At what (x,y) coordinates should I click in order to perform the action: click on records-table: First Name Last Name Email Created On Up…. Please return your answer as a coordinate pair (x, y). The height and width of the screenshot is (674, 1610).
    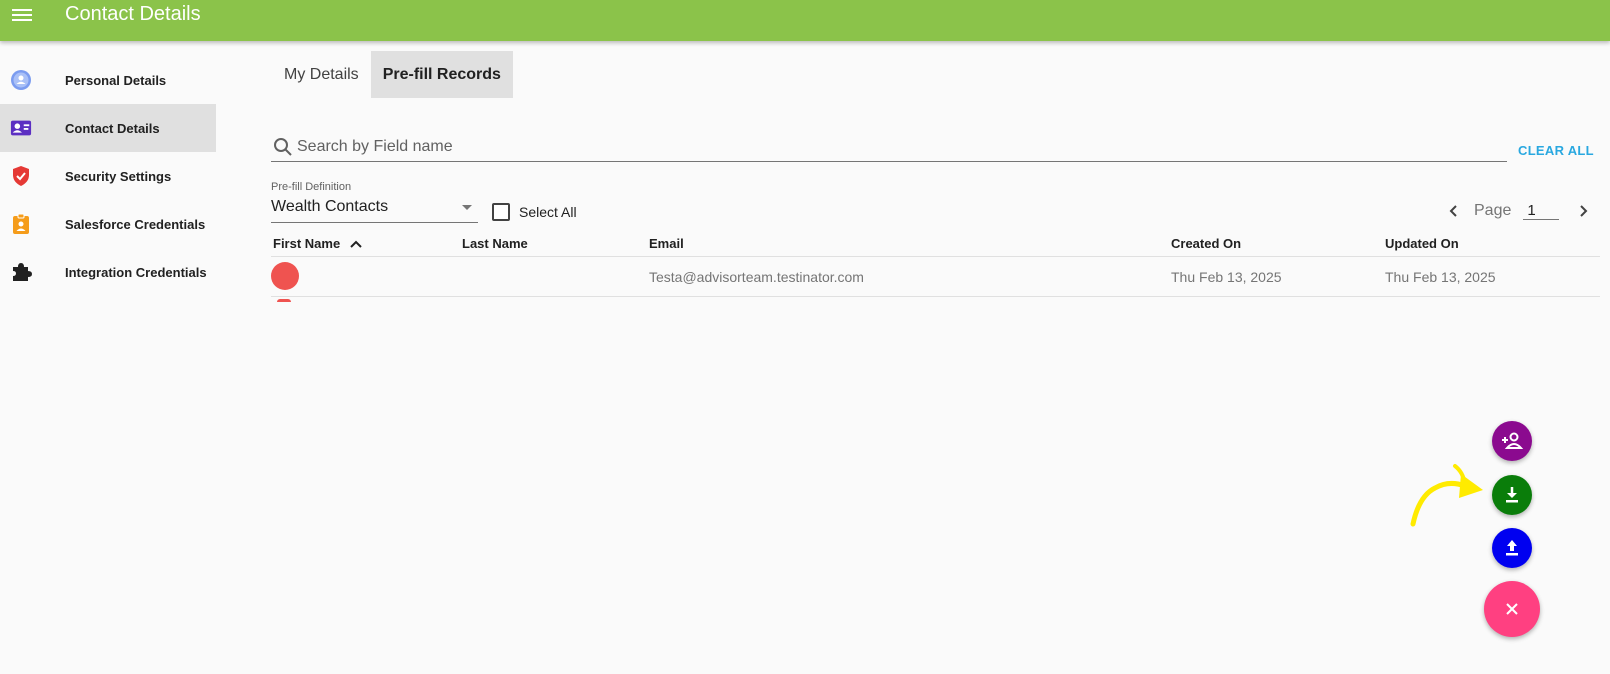
    Looking at the image, I should click on (935, 264).